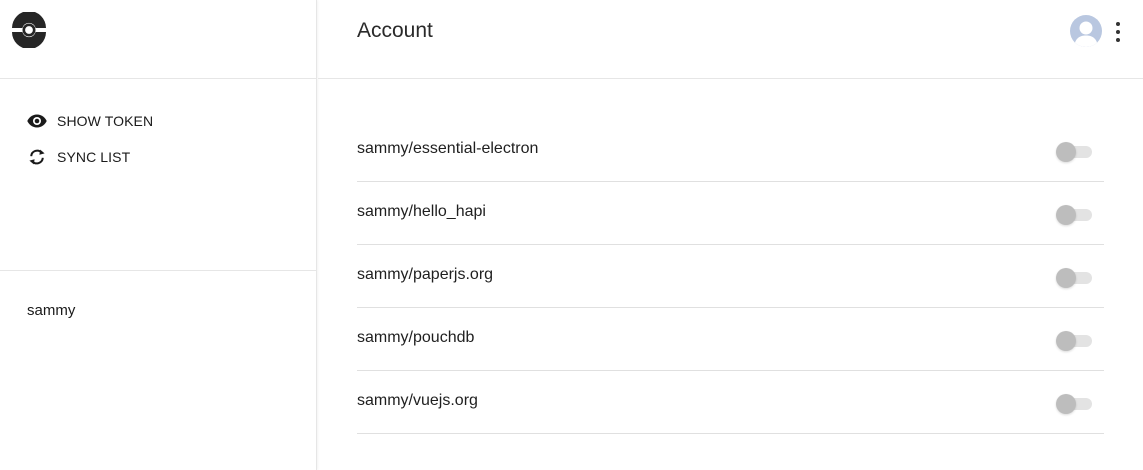  I want to click on sidebar-menu: SHOW TOKEN SYNC LIST, so click(158, 175).